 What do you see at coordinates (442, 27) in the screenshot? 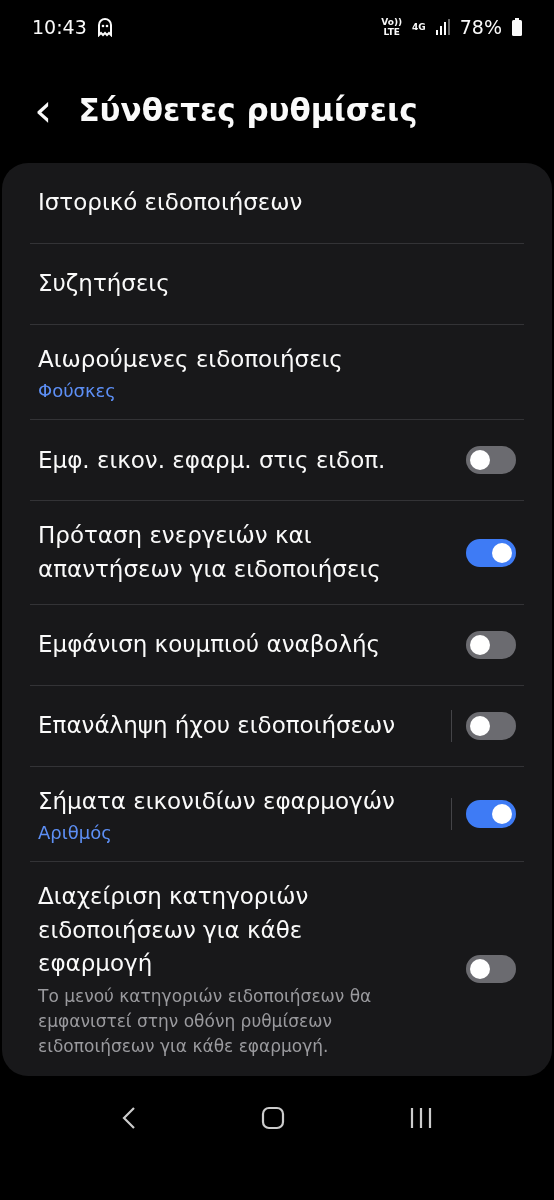
I see `signal-icon` at bounding box center [442, 27].